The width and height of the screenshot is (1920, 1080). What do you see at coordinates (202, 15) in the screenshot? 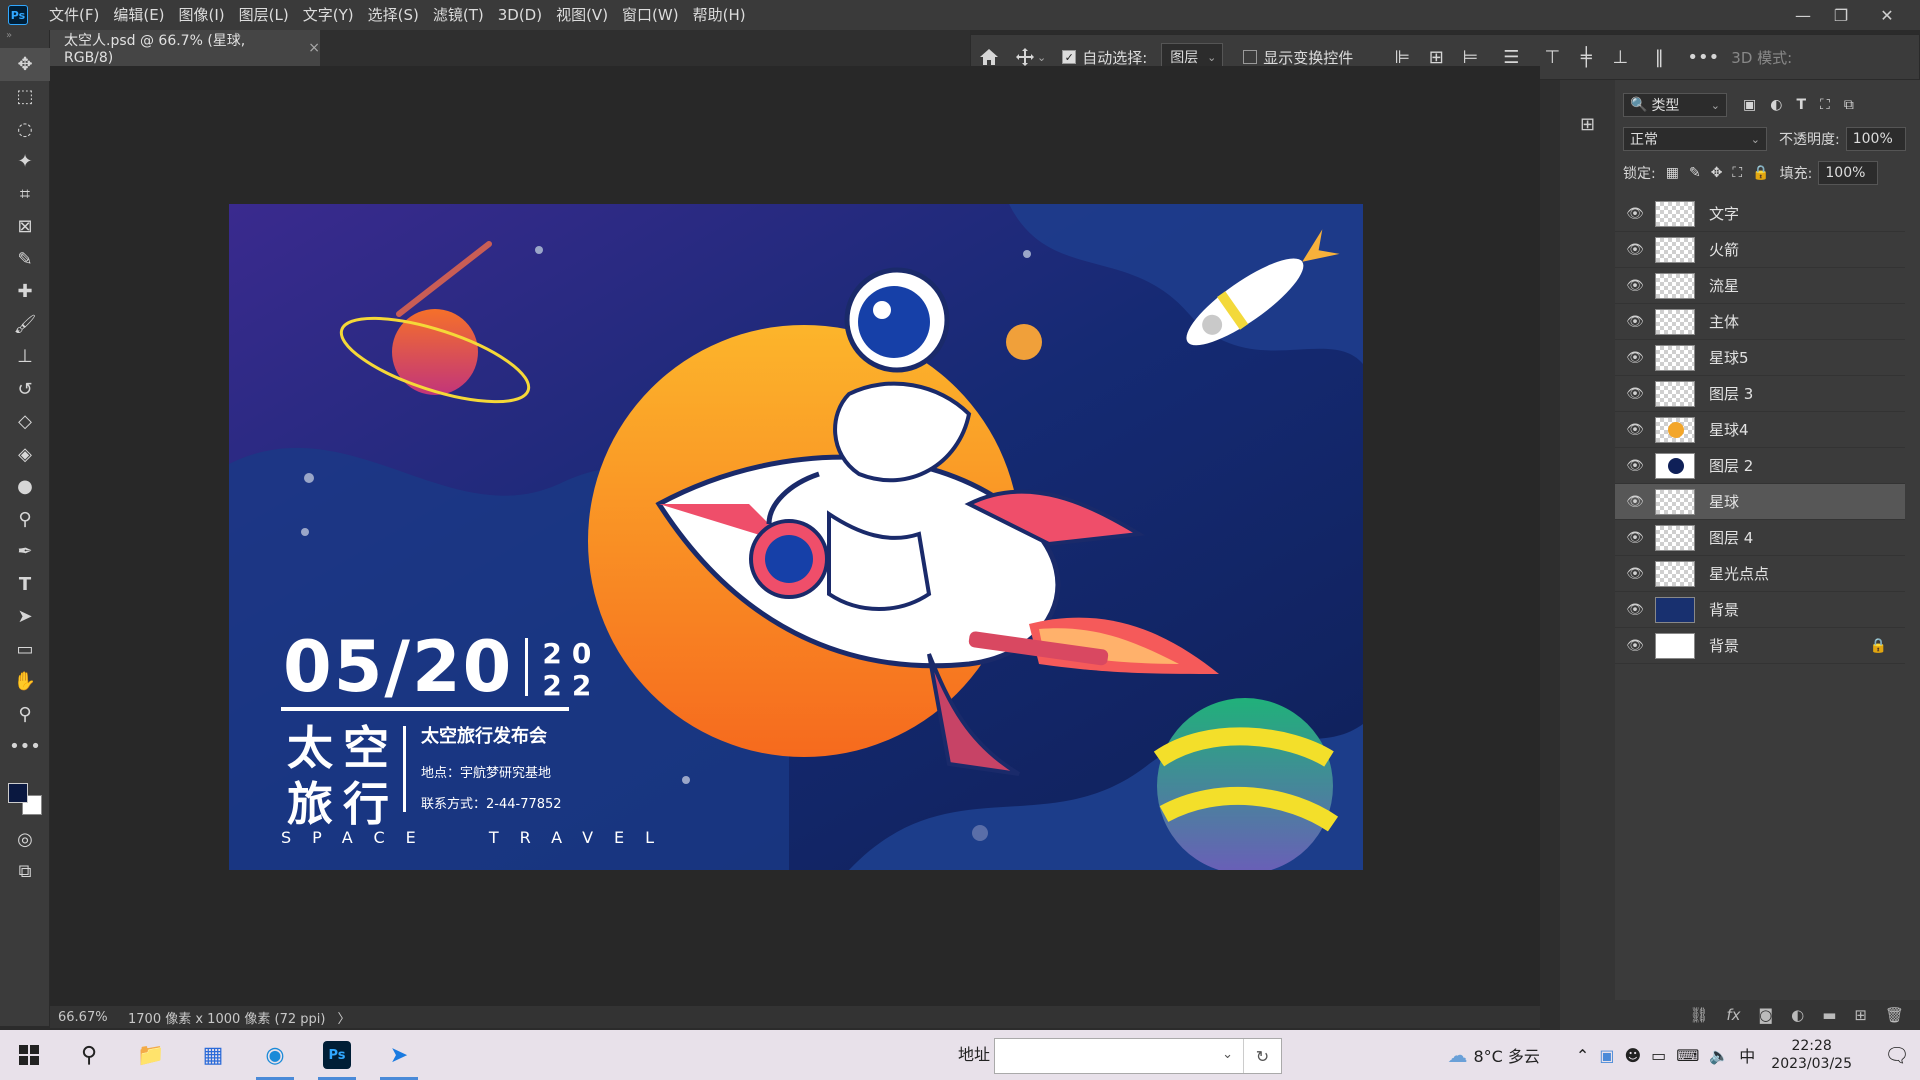
I see `menu-item: 图像(I)` at bounding box center [202, 15].